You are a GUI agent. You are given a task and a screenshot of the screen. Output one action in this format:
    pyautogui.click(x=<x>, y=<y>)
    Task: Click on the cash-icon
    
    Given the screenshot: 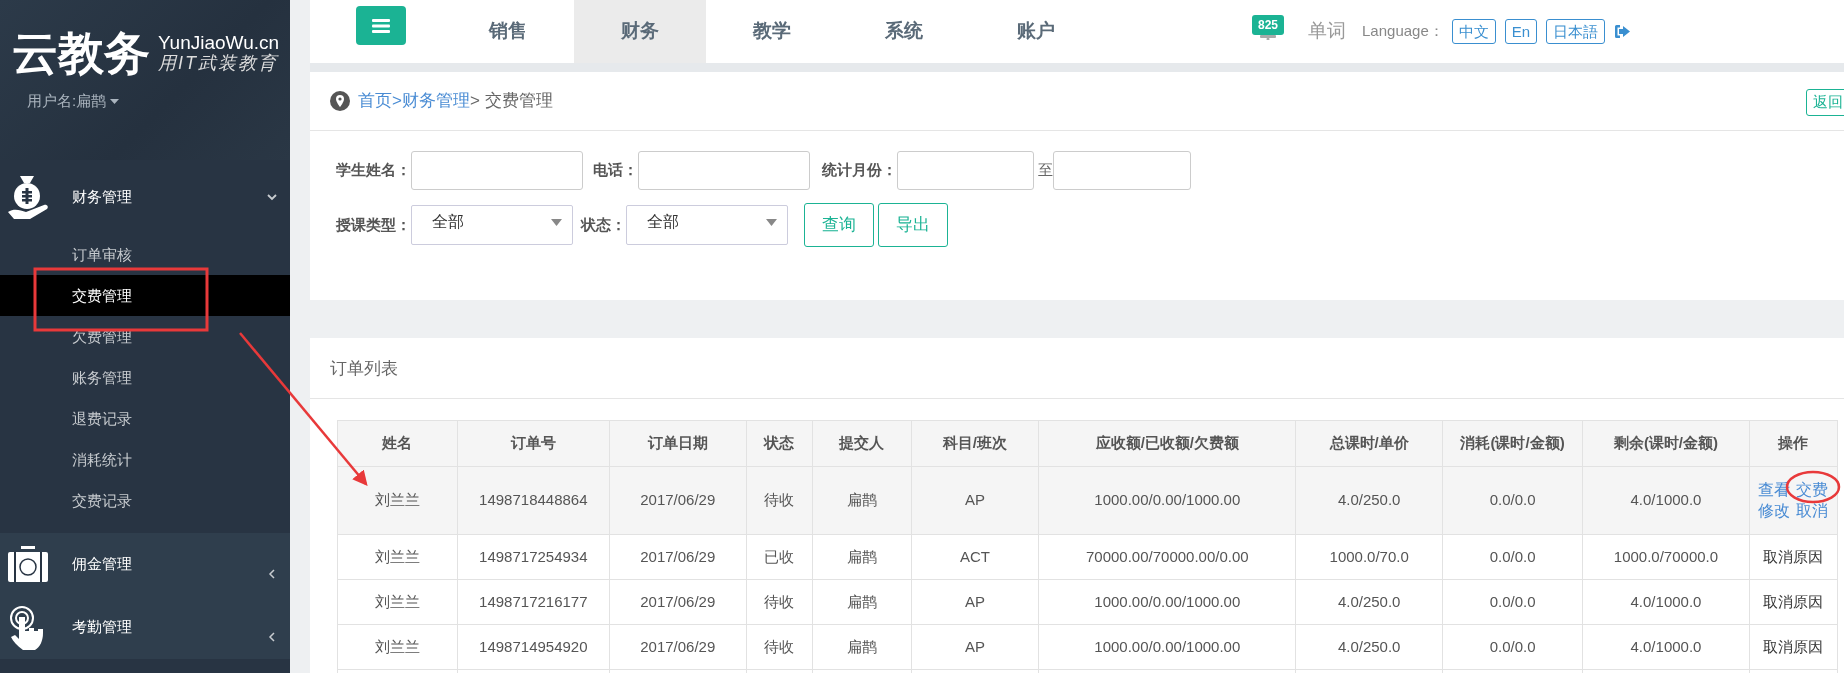 What is the action you would take?
    pyautogui.click(x=28, y=564)
    